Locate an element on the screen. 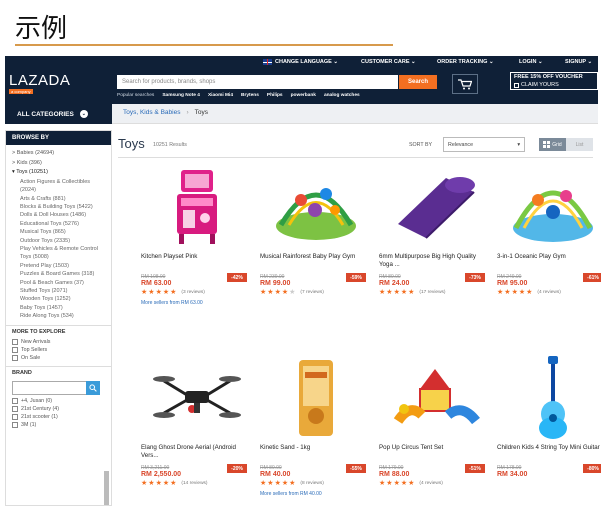  sidebar-scrollbar is located at coordinates (106, 488).